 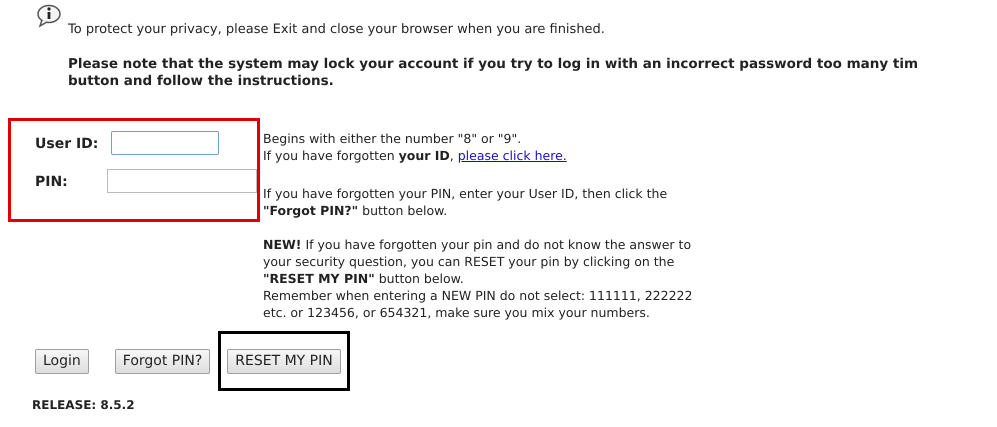 What do you see at coordinates (337, 30) in the screenshot?
I see `privacy-notice: To protect your privacy, please Exit and close your browser when you are finished.` at bounding box center [337, 30].